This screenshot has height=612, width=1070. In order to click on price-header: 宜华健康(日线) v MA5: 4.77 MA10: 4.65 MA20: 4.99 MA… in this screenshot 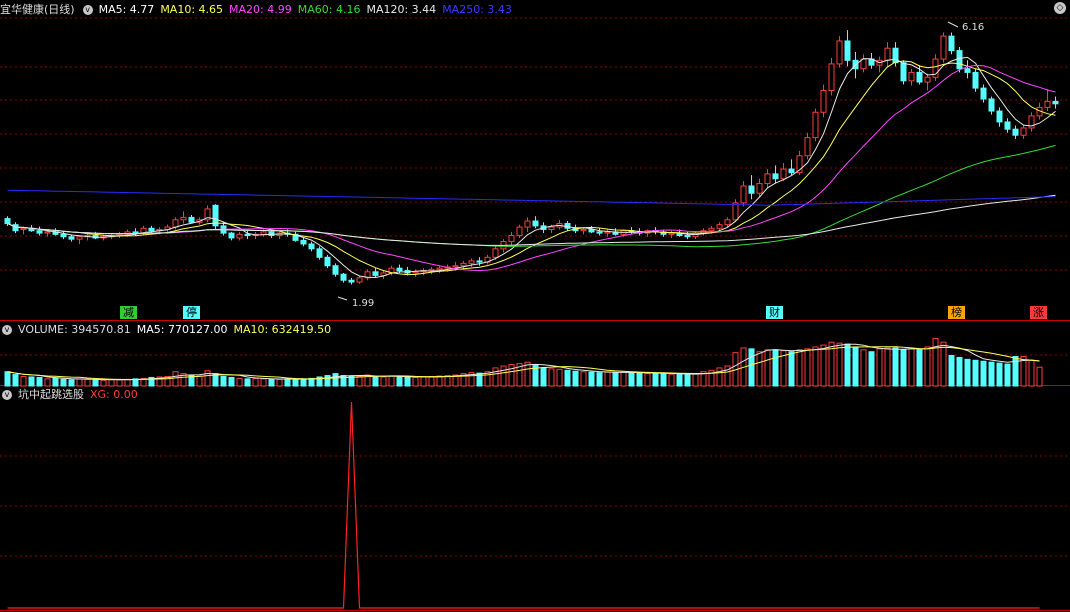, I will do `click(259, 10)`.